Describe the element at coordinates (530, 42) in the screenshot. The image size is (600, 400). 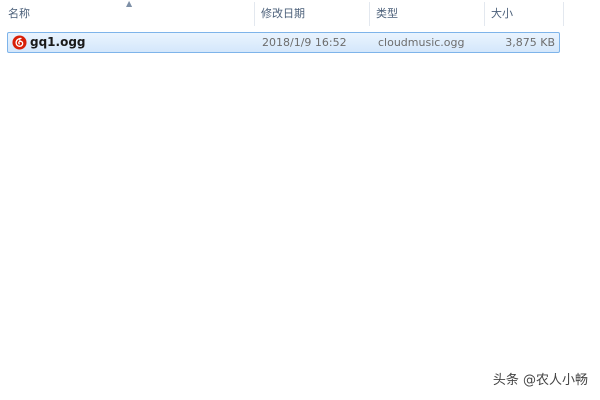
I see `file-size: 3,875 KB` at that location.